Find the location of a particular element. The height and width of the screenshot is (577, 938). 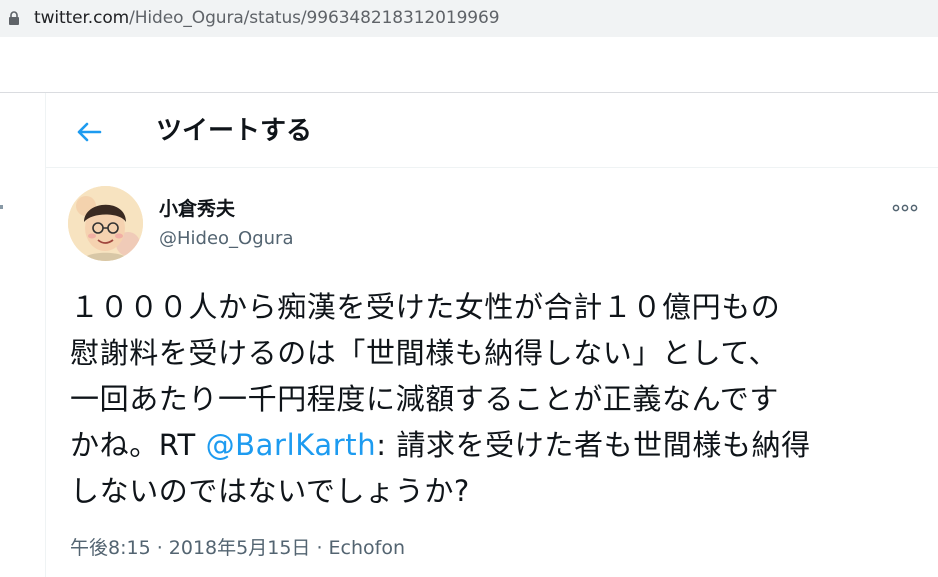

tweet-meta: 午後8:15 · 2018年5月15日 · Echofon is located at coordinates (237, 548).